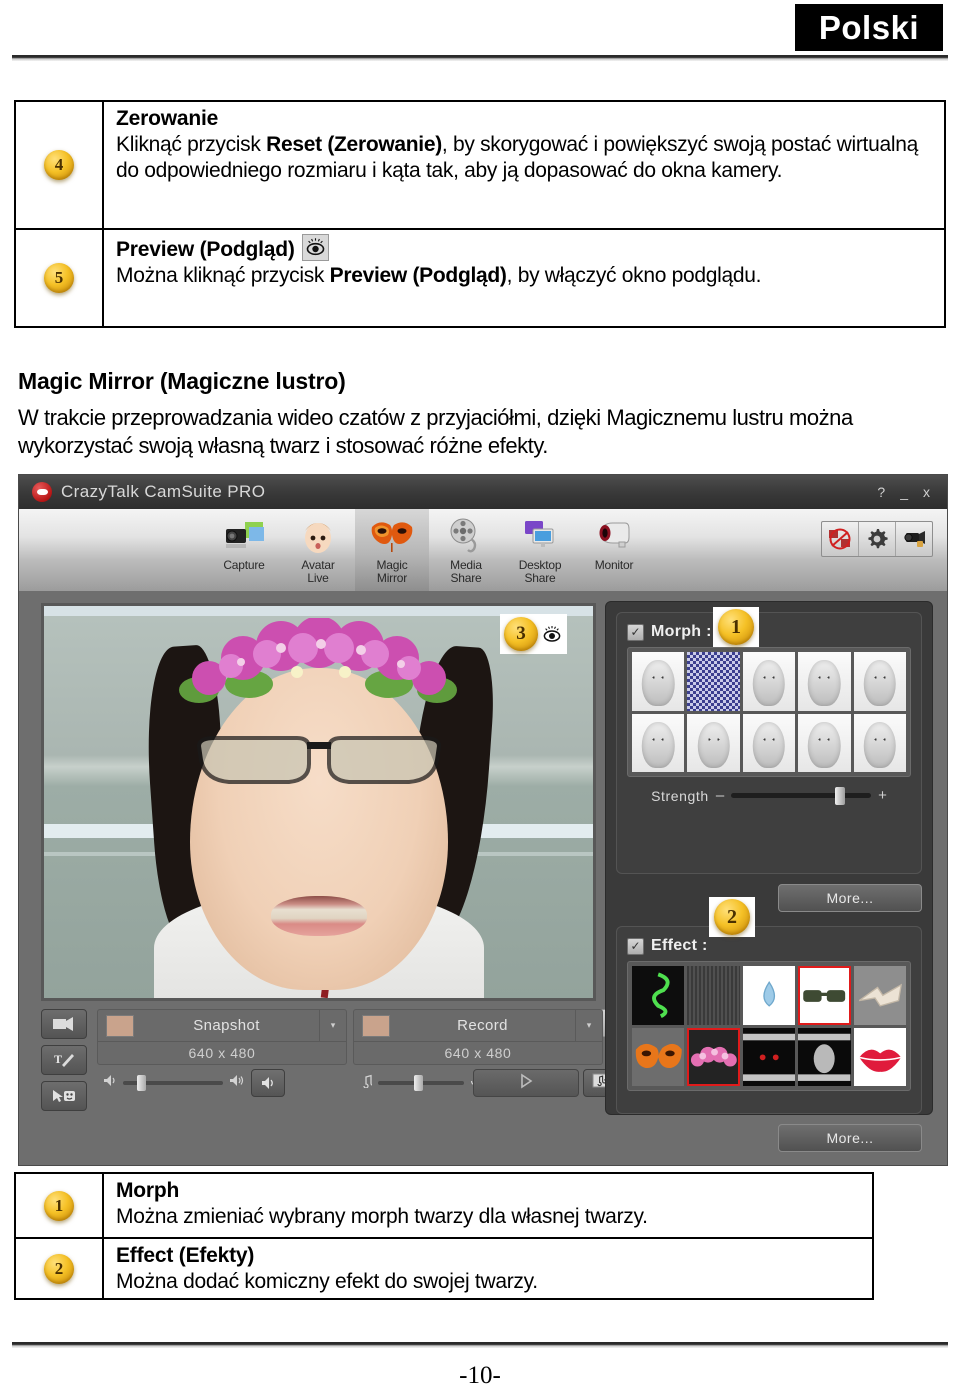 This screenshot has height=1399, width=960. What do you see at coordinates (769, 946) in the screenshot?
I see `effect-header: ✓ Effect :` at bounding box center [769, 946].